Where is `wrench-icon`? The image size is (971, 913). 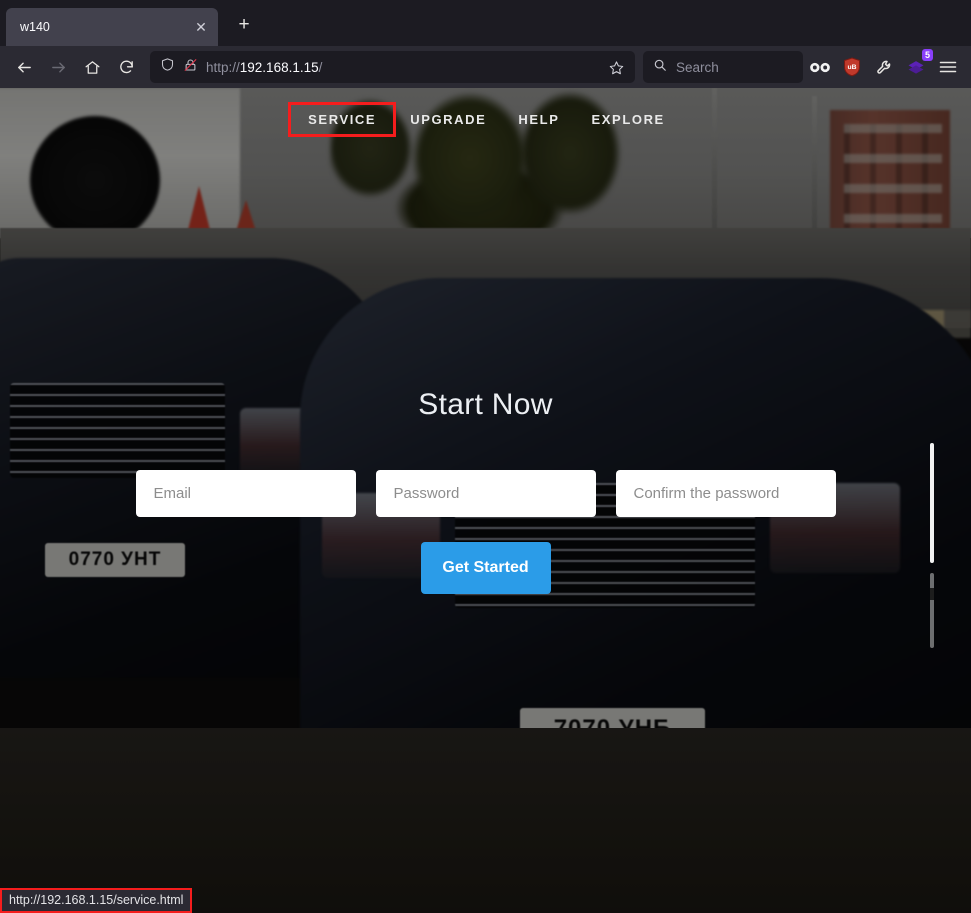
wrench-icon is located at coordinates (884, 67).